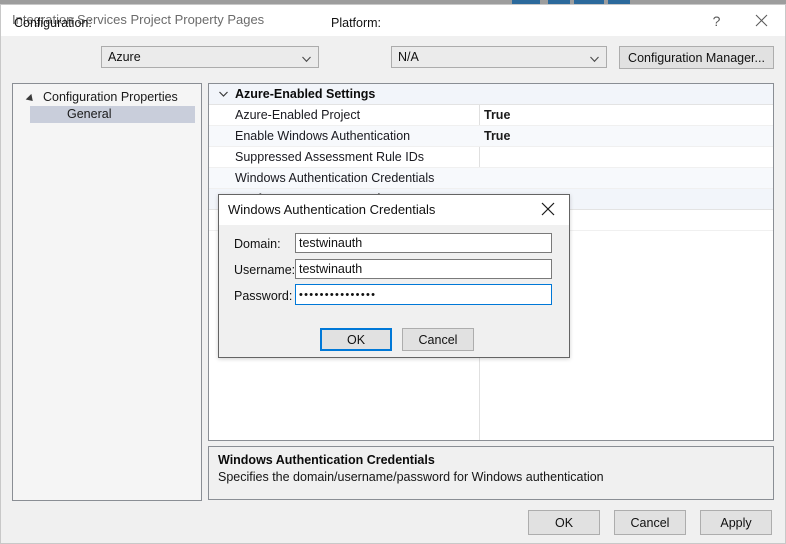 Image resolution: width=786 pixels, height=544 pixels. What do you see at coordinates (263, 296) in the screenshot?
I see `password-label: Password:` at bounding box center [263, 296].